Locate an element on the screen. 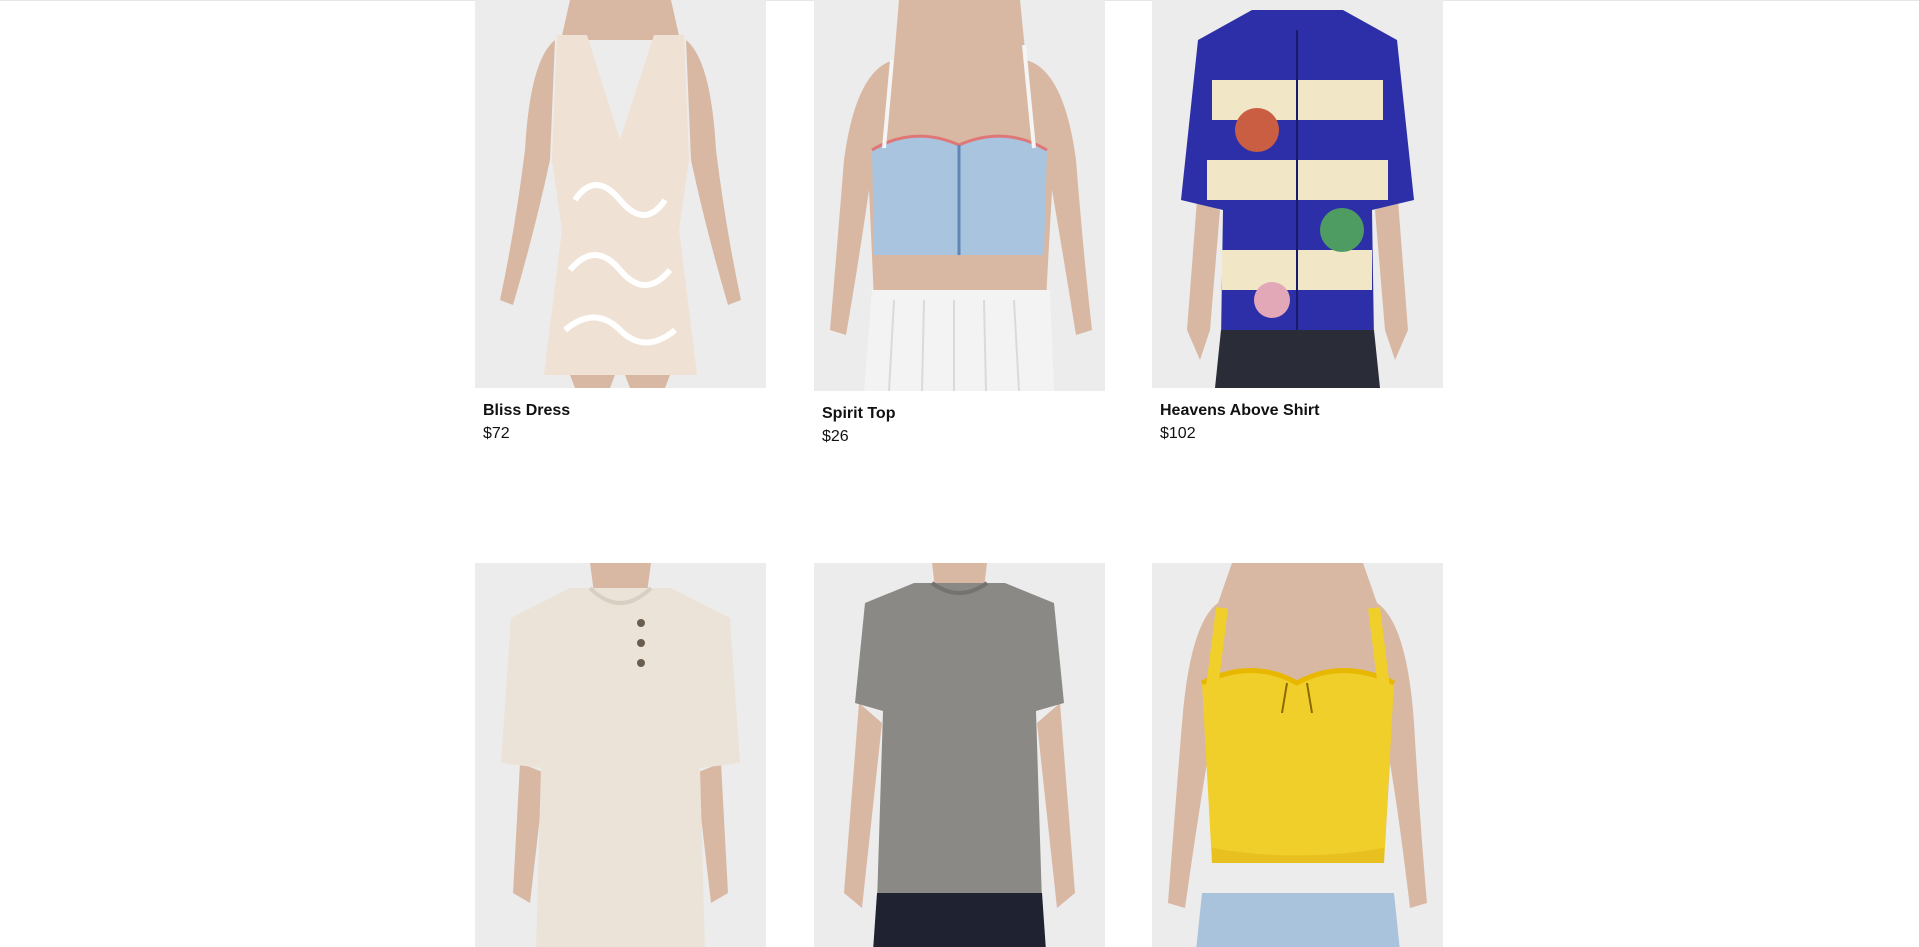 The image size is (1919, 947). product-card: Bliss Dress $72 is located at coordinates (620, 222).